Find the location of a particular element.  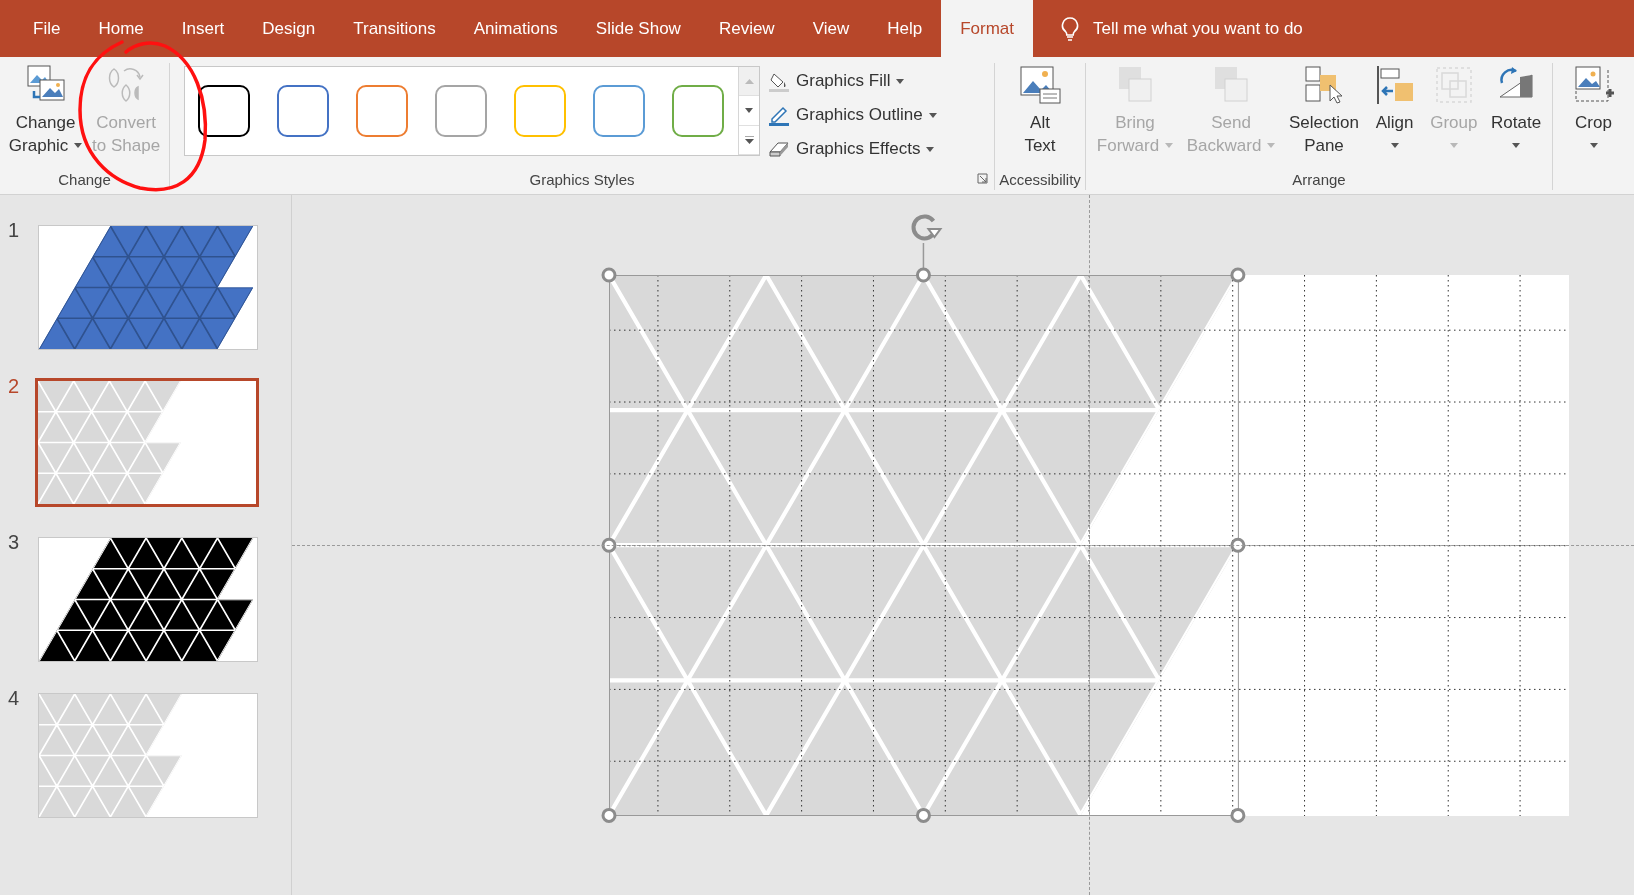

ribbon-tab: Review is located at coordinates (746, 28).